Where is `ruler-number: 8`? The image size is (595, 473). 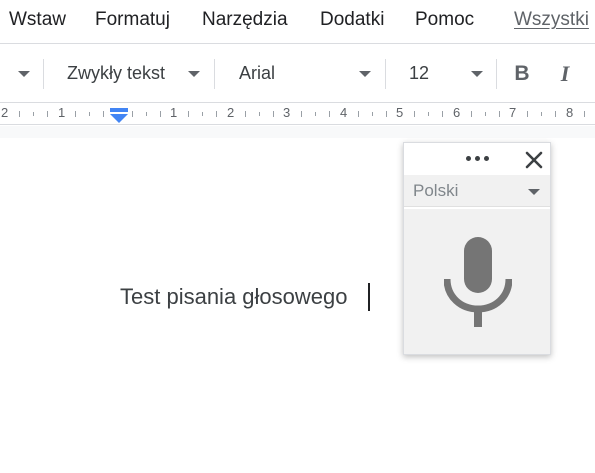
ruler-number: 8 is located at coordinates (570, 112).